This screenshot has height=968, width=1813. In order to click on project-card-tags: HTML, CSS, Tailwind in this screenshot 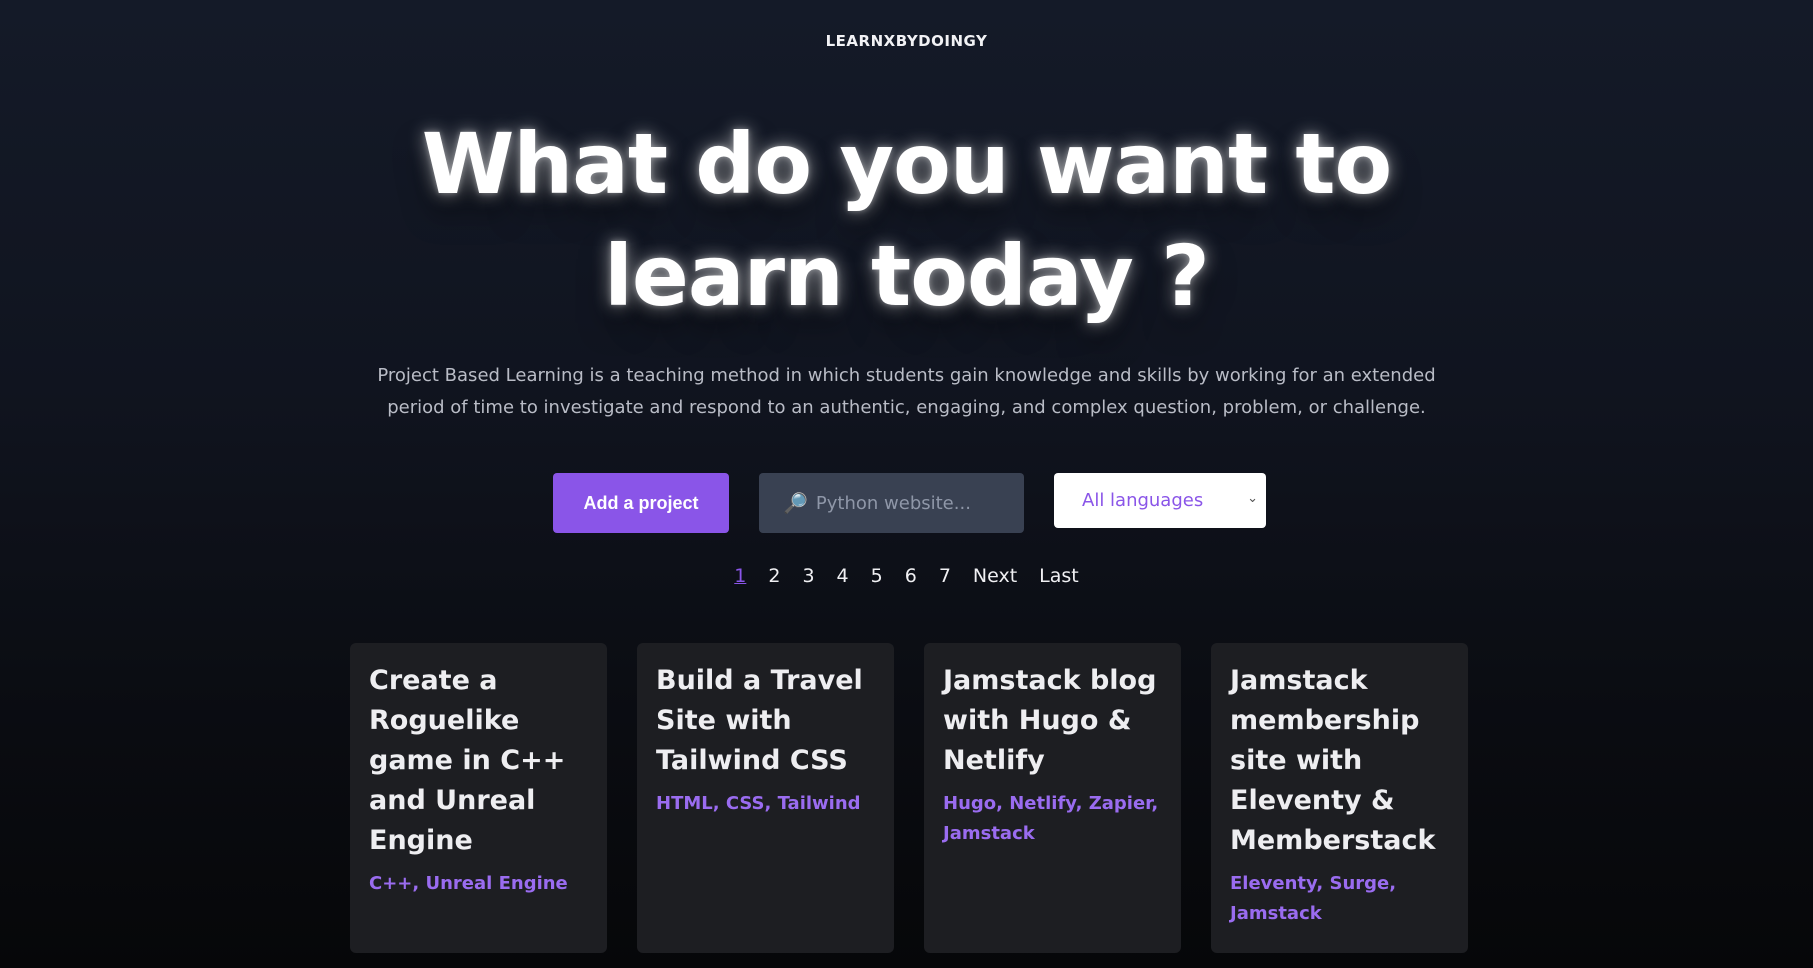, I will do `click(758, 803)`.